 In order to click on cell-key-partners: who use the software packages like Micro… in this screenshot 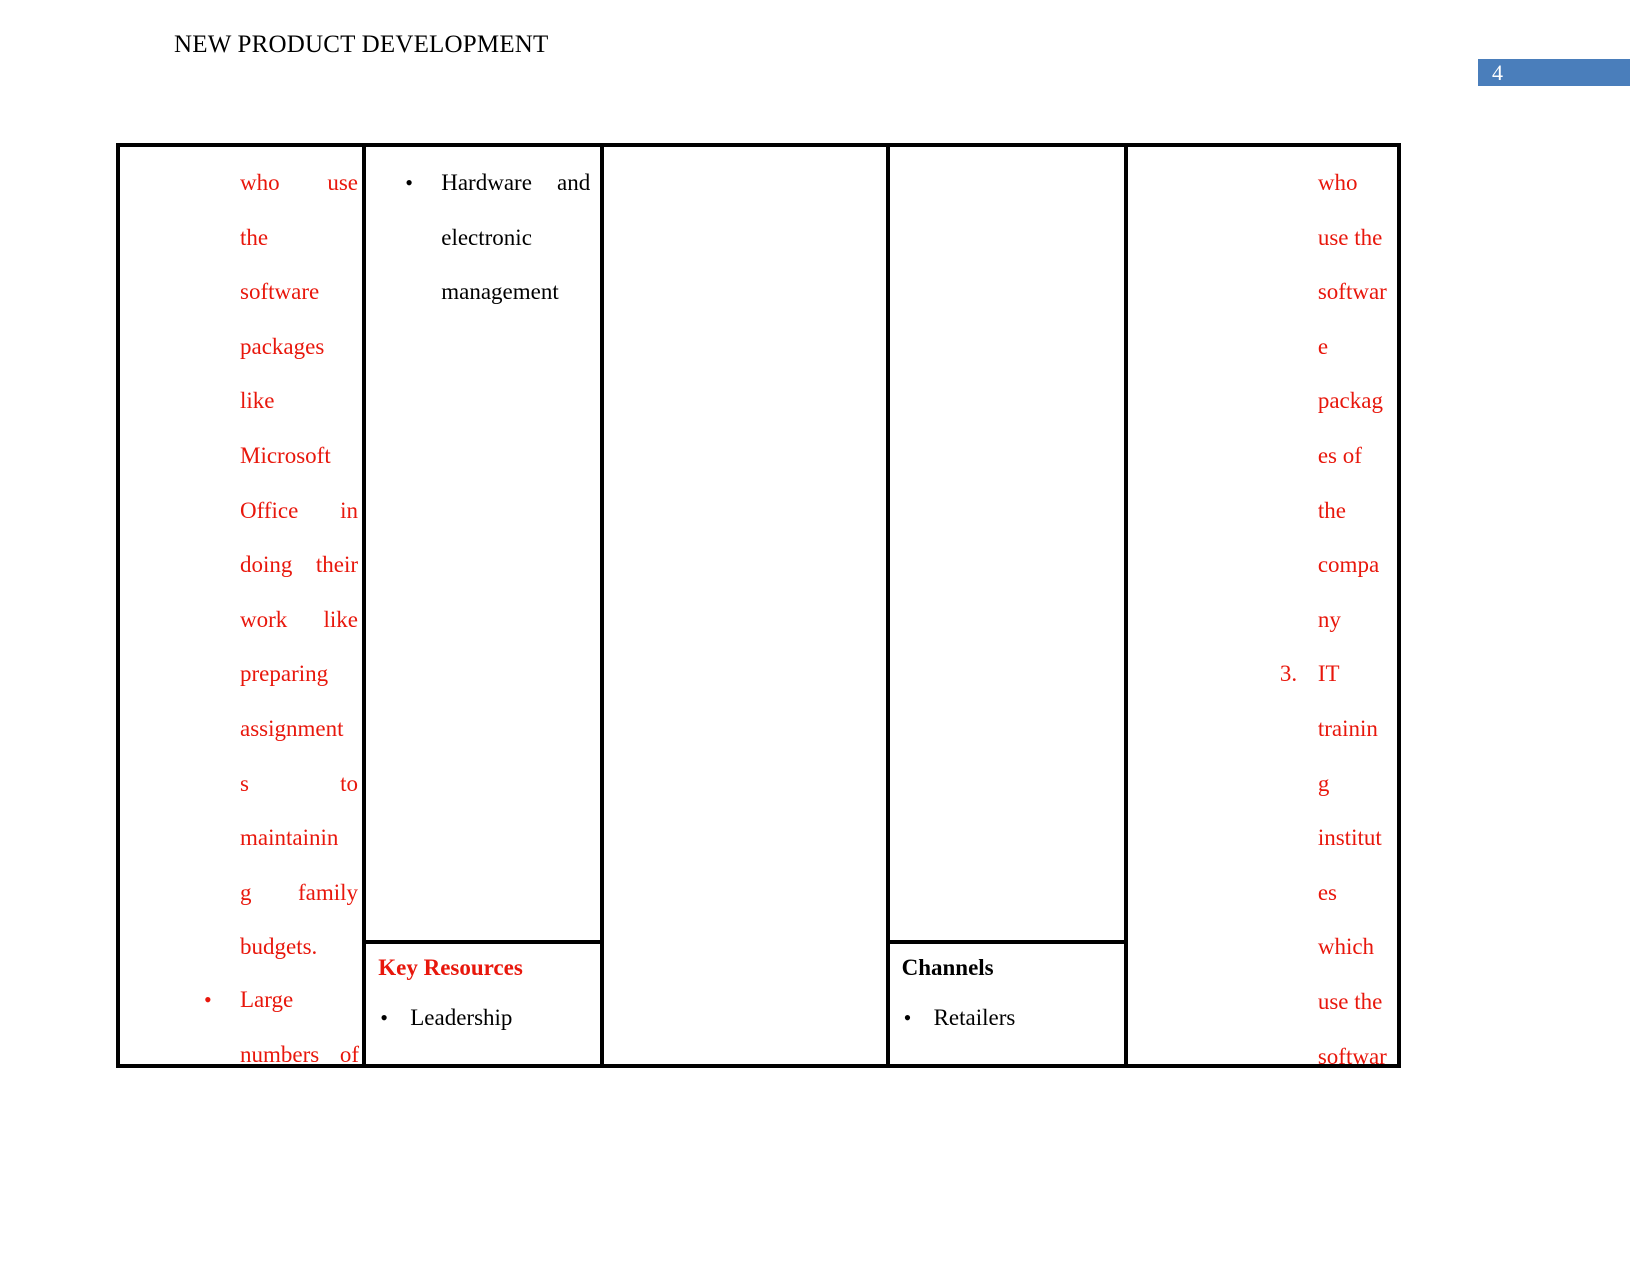, I will do `click(241, 605)`.